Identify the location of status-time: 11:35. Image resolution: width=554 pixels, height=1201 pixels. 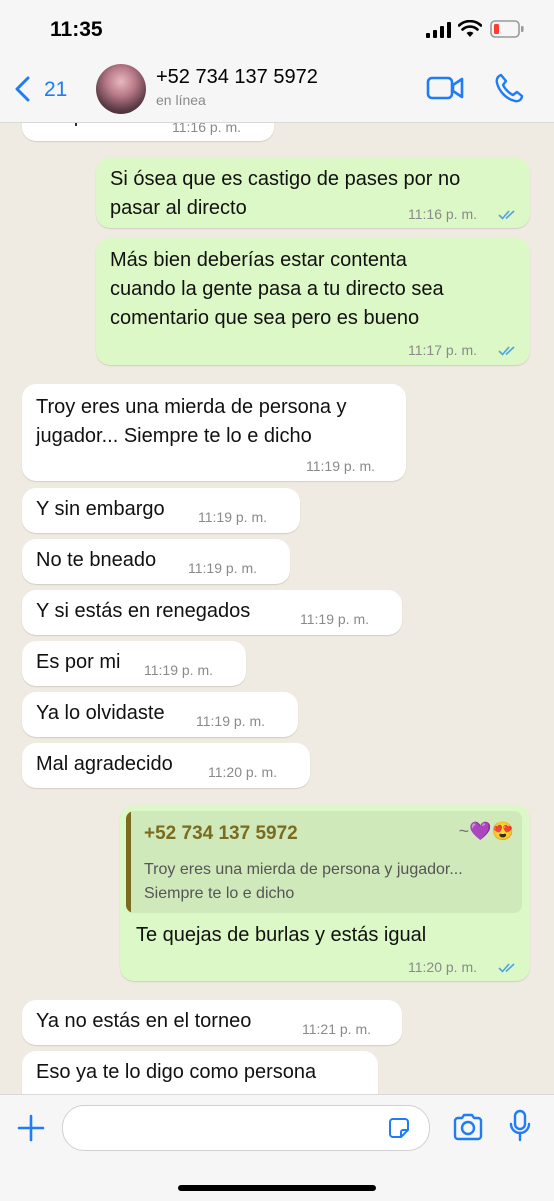
(76, 29).